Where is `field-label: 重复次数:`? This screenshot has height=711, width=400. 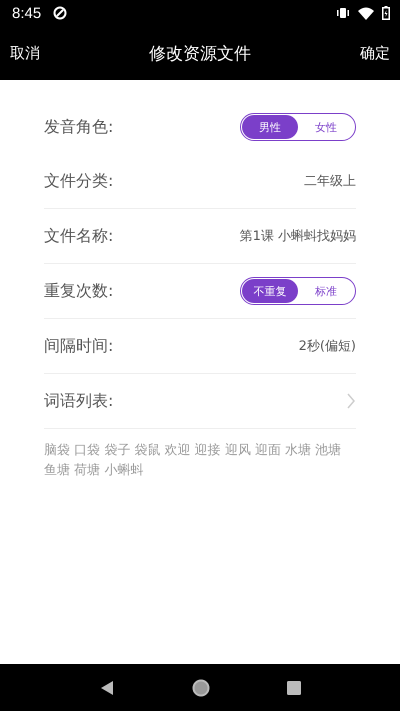 field-label: 重复次数: is located at coordinates (79, 291).